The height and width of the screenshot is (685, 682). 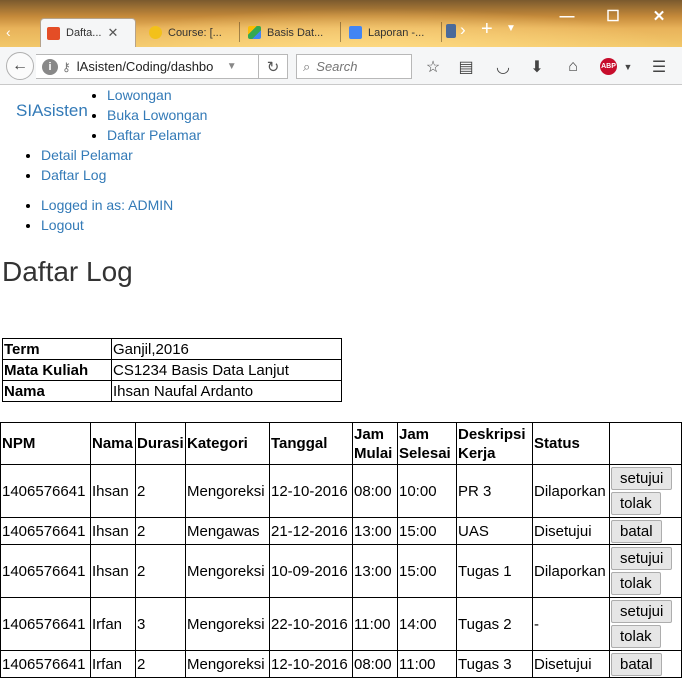 I want to click on cell-deskripsi: Tugas 1, so click(x=494, y=571).